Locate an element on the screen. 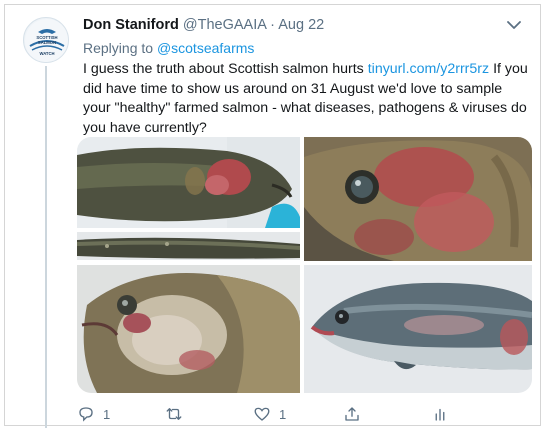 The height and width of the screenshot is (430, 545). analytics-icon is located at coordinates (440, 414).